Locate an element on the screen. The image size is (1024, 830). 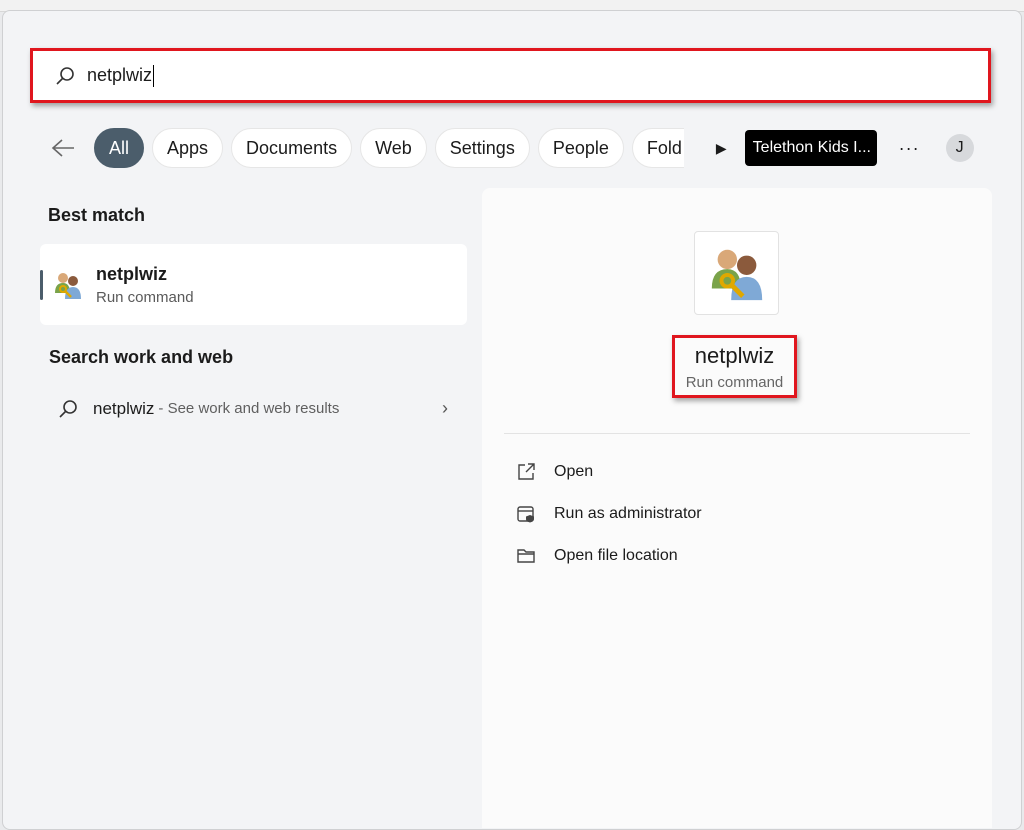
avatar: J is located at coordinates (959, 148).